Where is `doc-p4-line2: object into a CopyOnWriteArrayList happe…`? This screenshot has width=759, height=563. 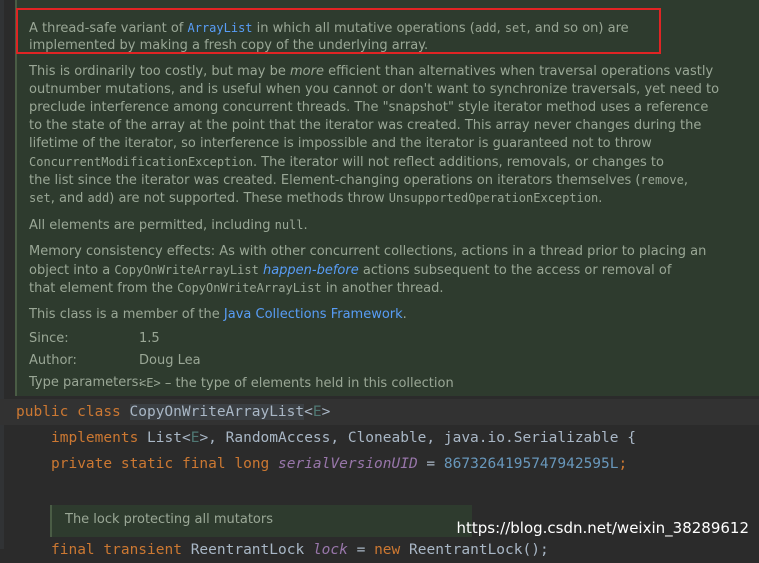 doc-p4-line2: object into a CopyOnWriteArrayList happe… is located at coordinates (350, 270).